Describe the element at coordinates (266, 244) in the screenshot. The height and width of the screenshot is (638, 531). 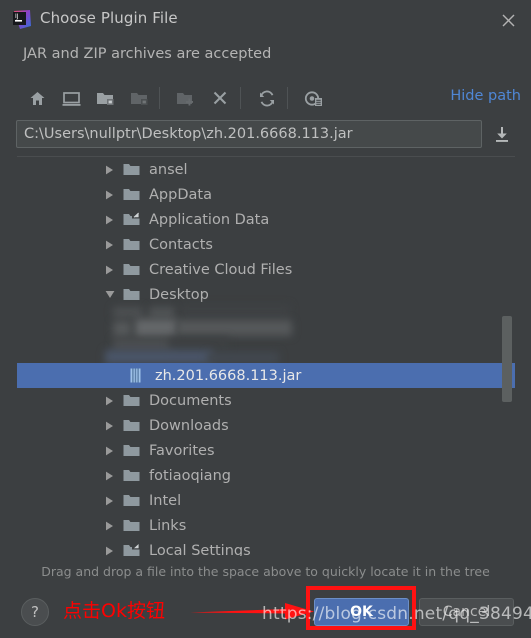
I see `tree-item-contacts: Contacts` at that location.